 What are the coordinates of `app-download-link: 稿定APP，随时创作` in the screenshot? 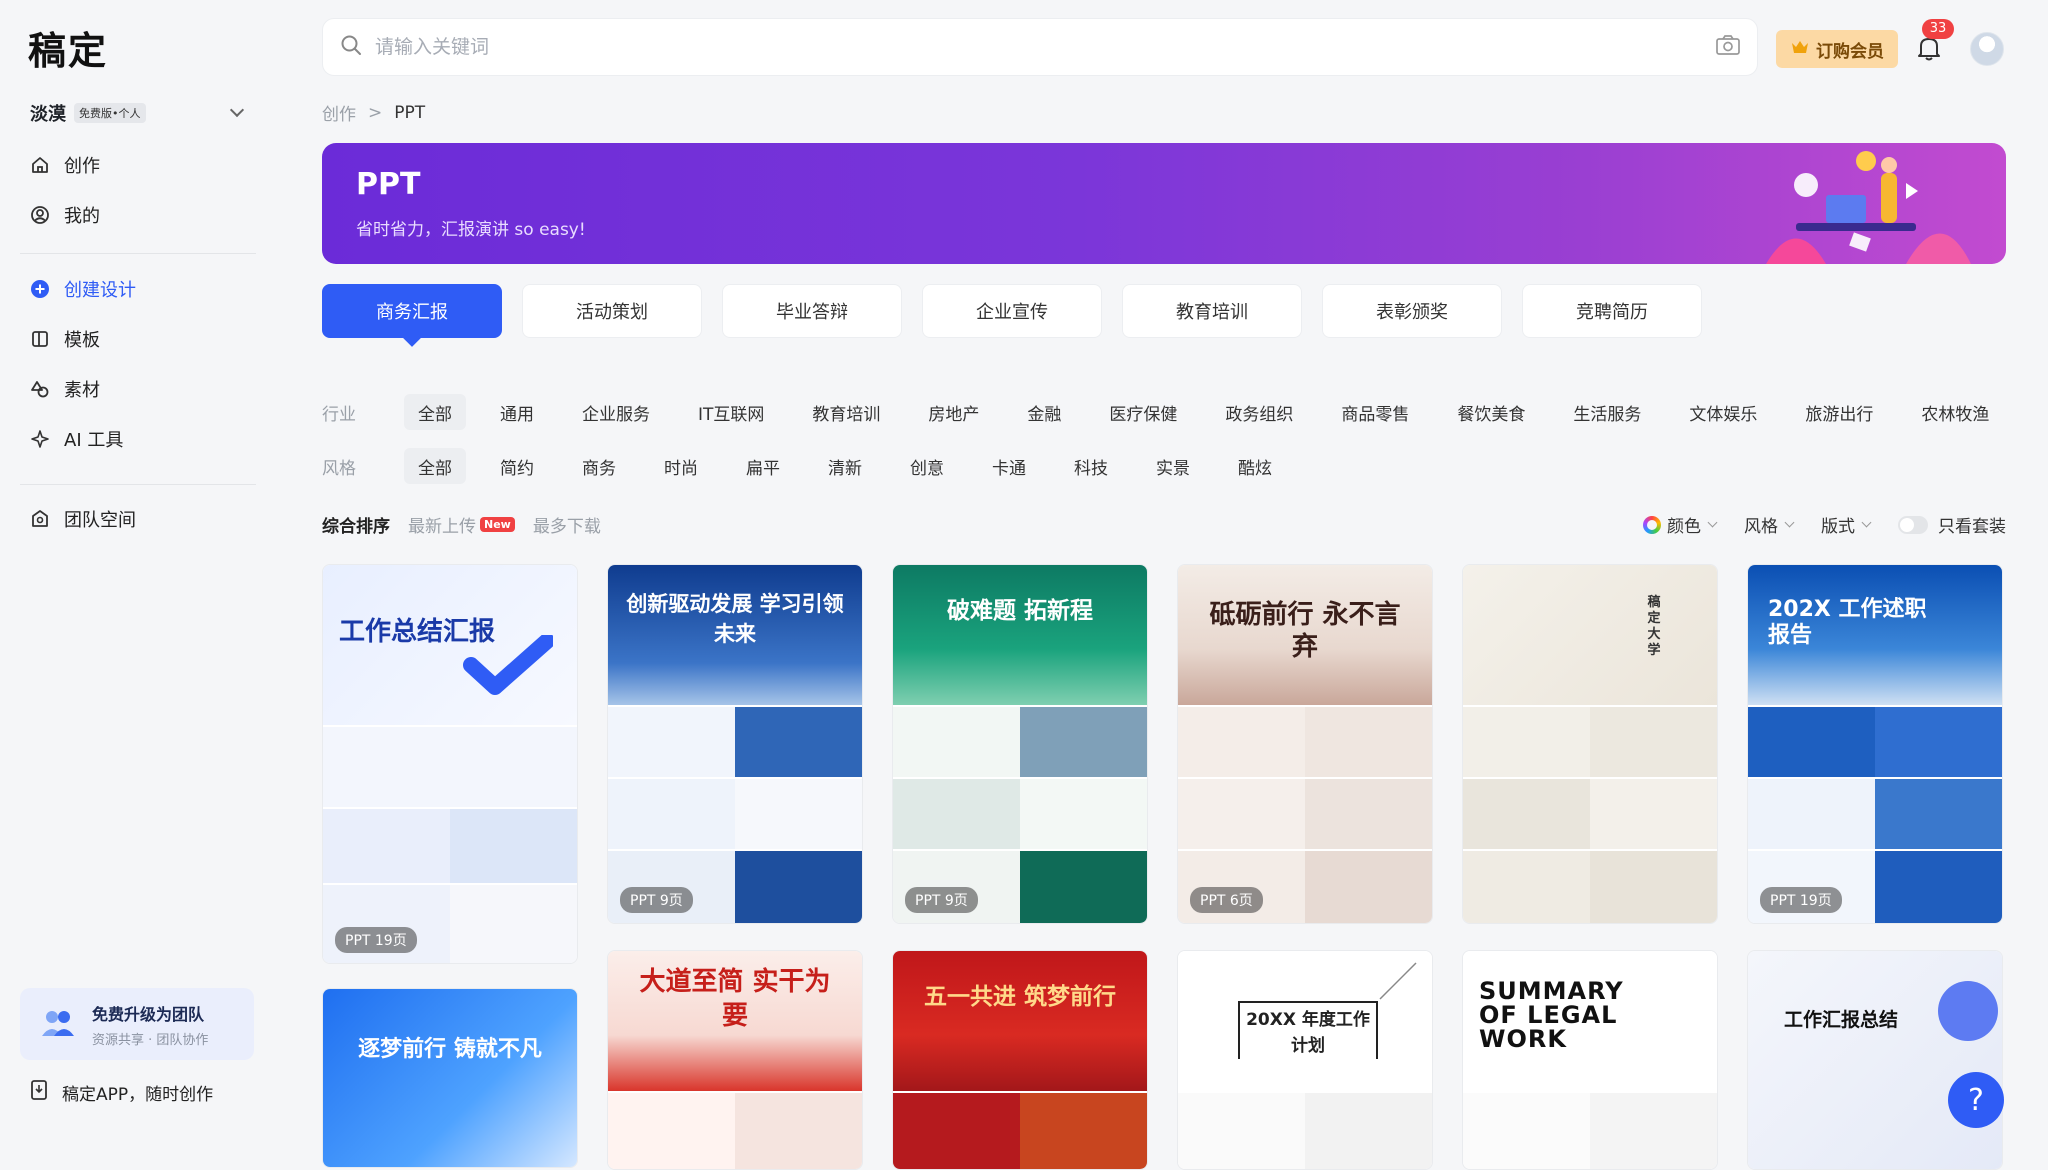 It's located at (121, 1092).